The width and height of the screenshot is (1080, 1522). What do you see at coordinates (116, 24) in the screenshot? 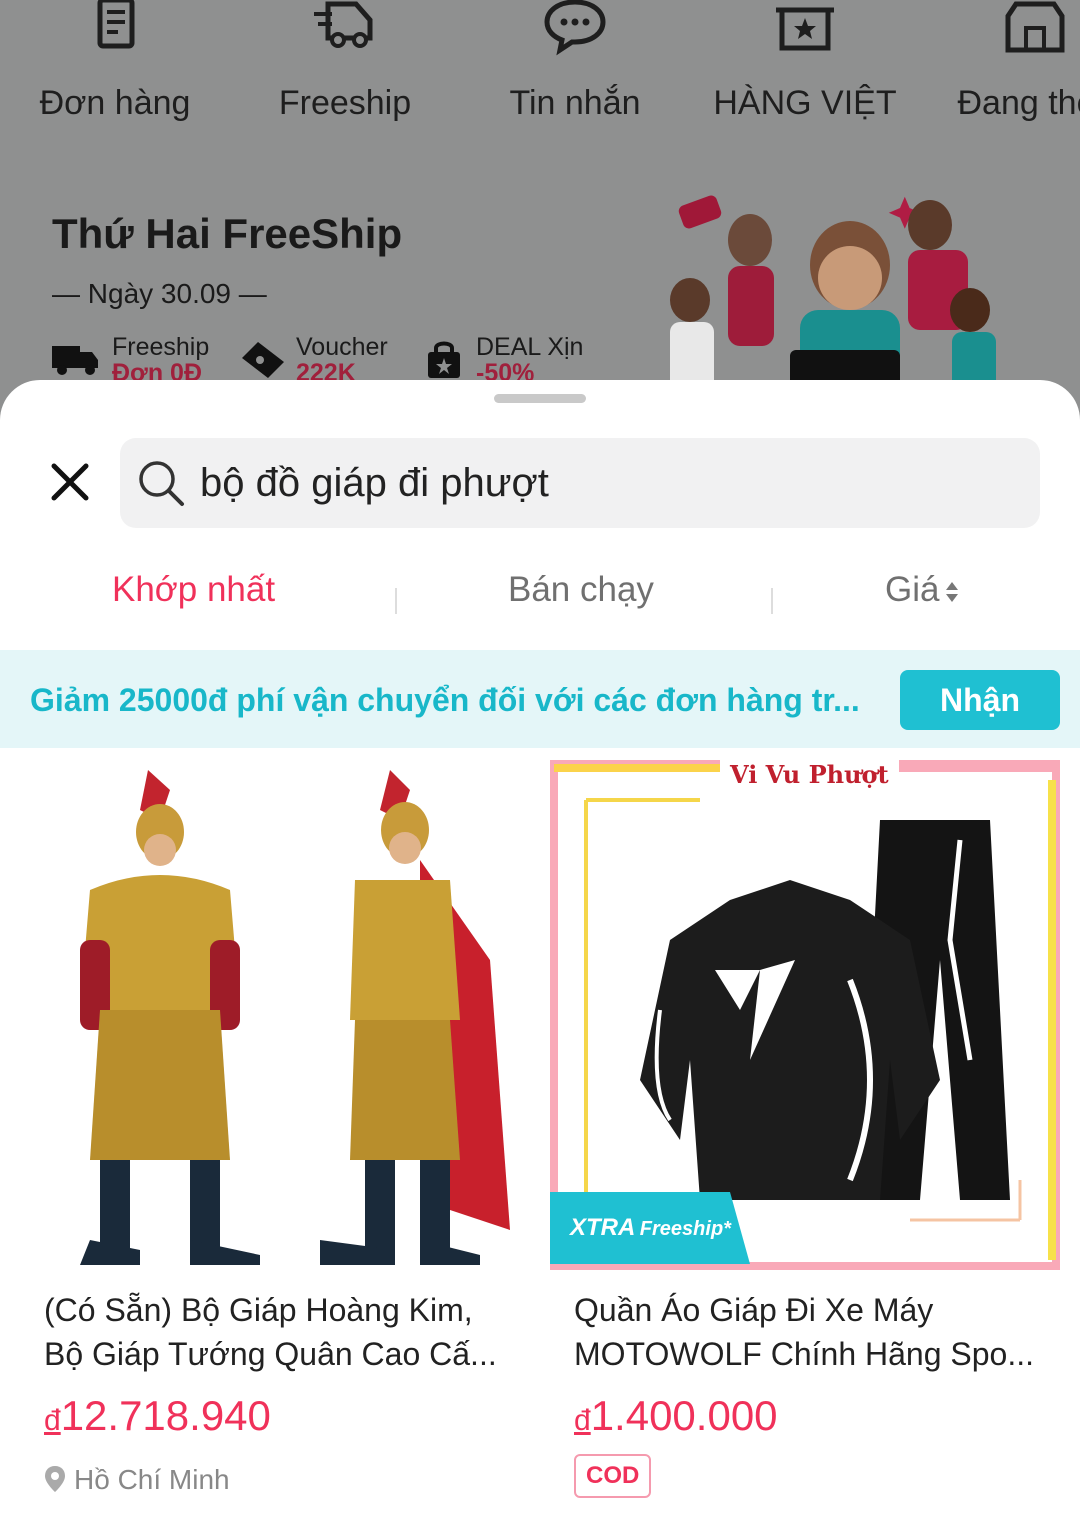
I see `order-icon` at bounding box center [116, 24].